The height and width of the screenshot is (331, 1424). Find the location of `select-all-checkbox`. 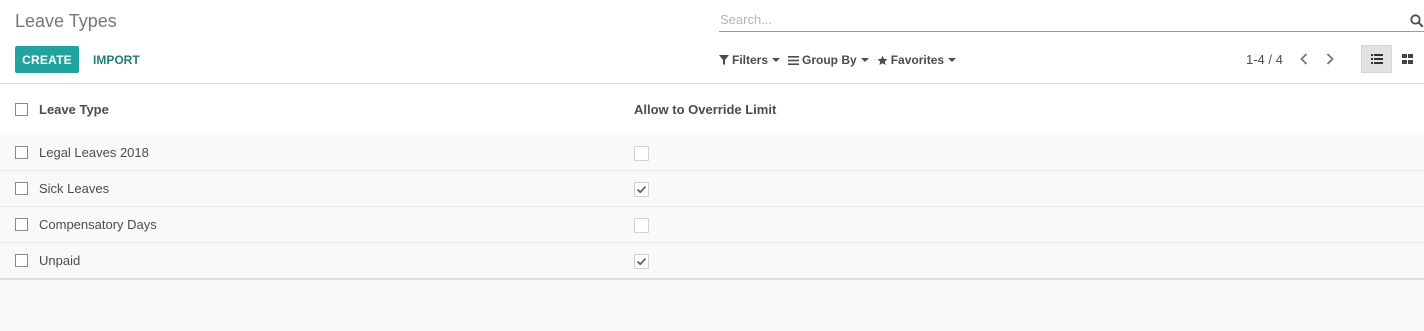

select-all-checkbox is located at coordinates (21, 109).